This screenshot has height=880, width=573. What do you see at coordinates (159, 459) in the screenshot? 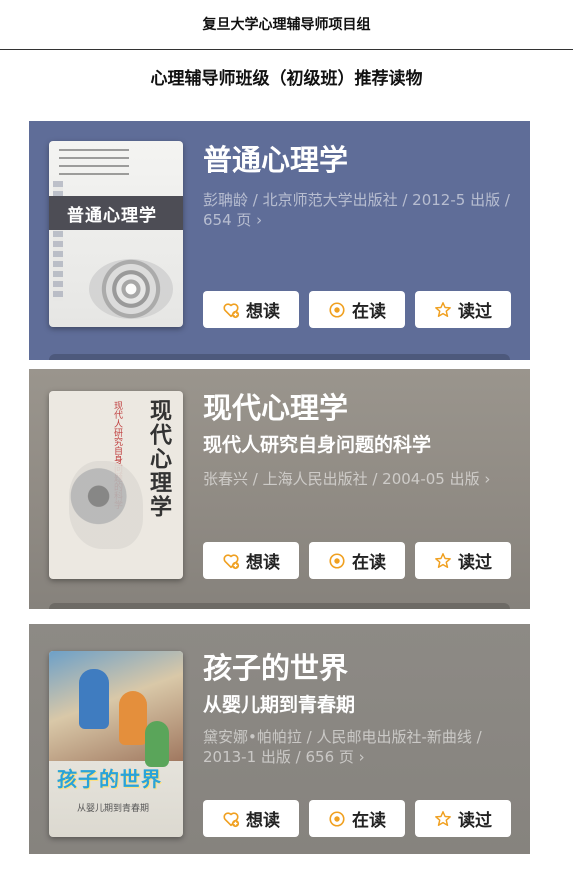
I see `cover-title: 现代心理学` at bounding box center [159, 459].